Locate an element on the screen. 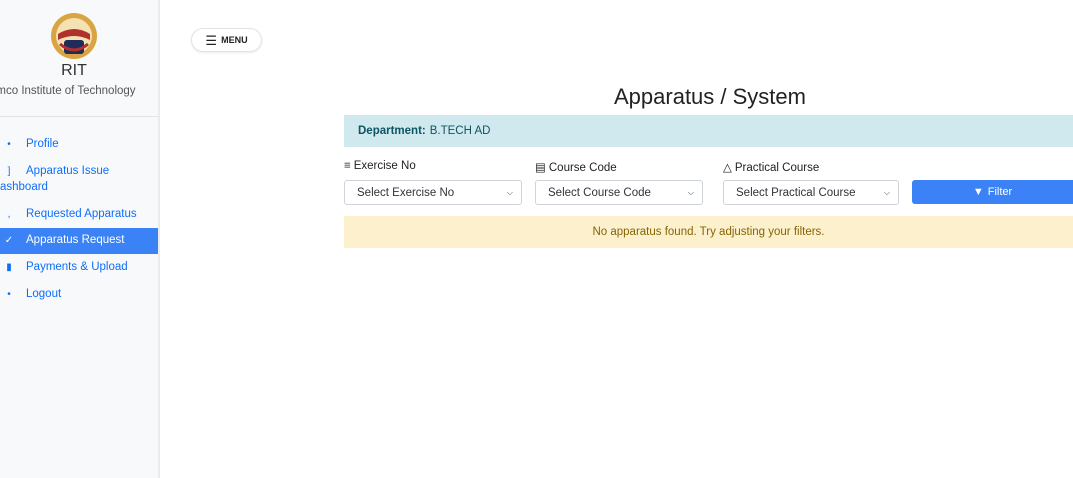 The height and width of the screenshot is (478, 1073). course-code-select: Select Course Code ⌵ is located at coordinates (619, 192).